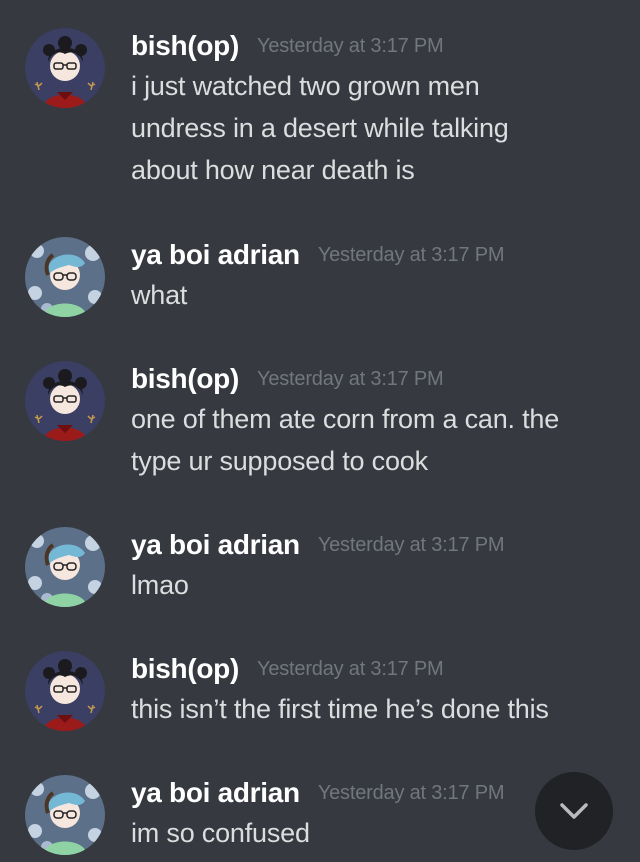 The image size is (640, 862). Describe the element at coordinates (160, 585) in the screenshot. I see `message-line: lmao` at that location.